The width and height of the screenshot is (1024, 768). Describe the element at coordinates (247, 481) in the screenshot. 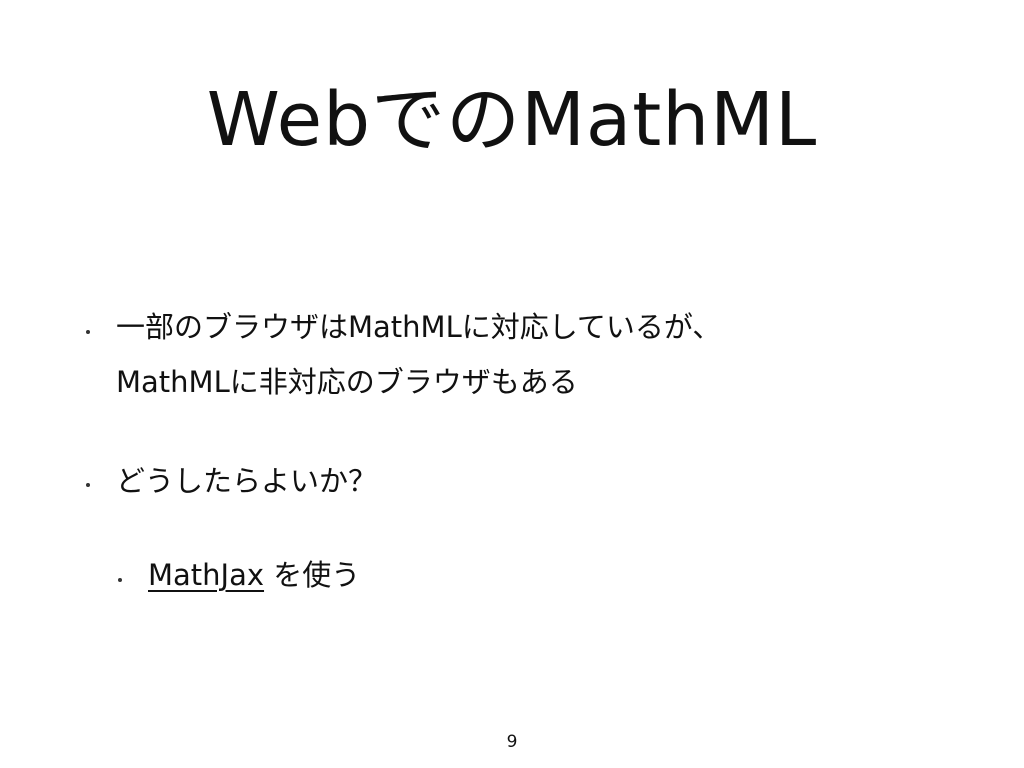

I see `bullet-item-2-text: どうしたらよいか？` at that location.